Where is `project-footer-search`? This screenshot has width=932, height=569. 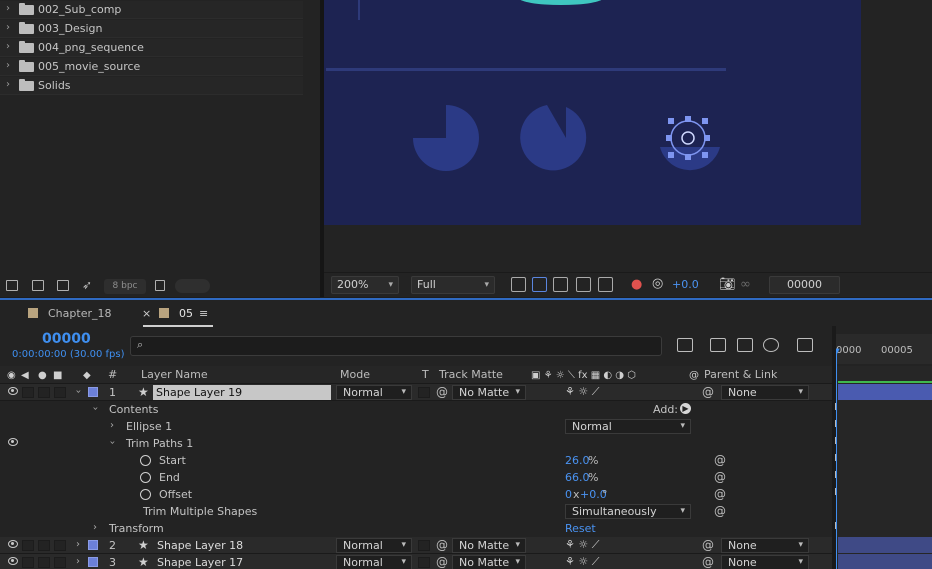 project-footer-search is located at coordinates (192, 286).